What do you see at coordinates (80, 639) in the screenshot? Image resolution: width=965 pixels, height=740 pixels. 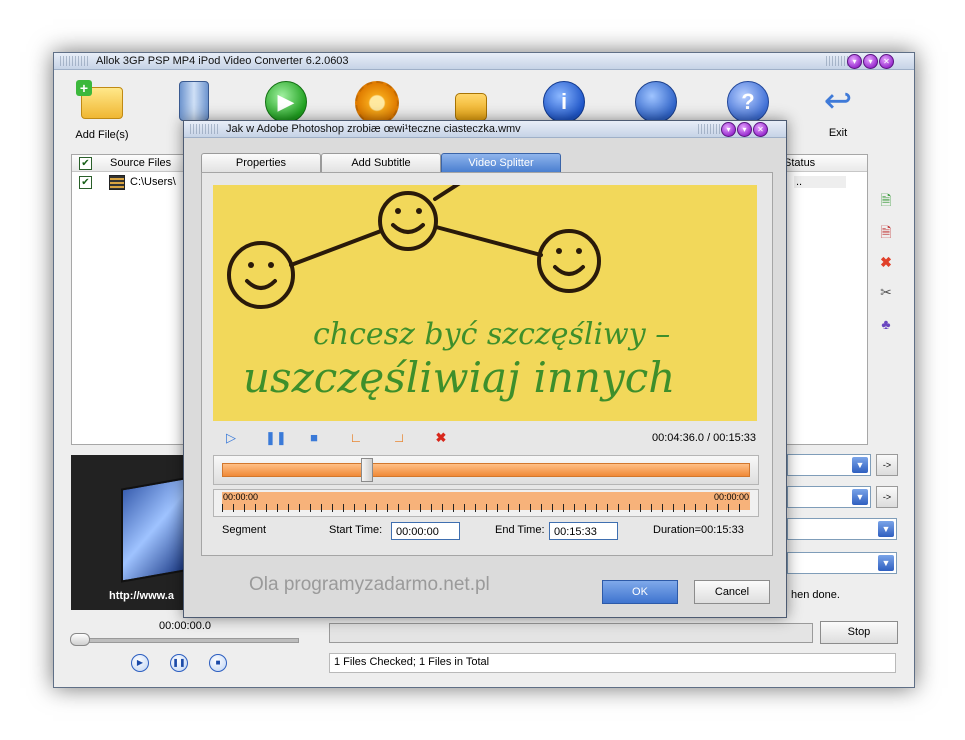 I see `player-seek-thumb` at bounding box center [80, 639].